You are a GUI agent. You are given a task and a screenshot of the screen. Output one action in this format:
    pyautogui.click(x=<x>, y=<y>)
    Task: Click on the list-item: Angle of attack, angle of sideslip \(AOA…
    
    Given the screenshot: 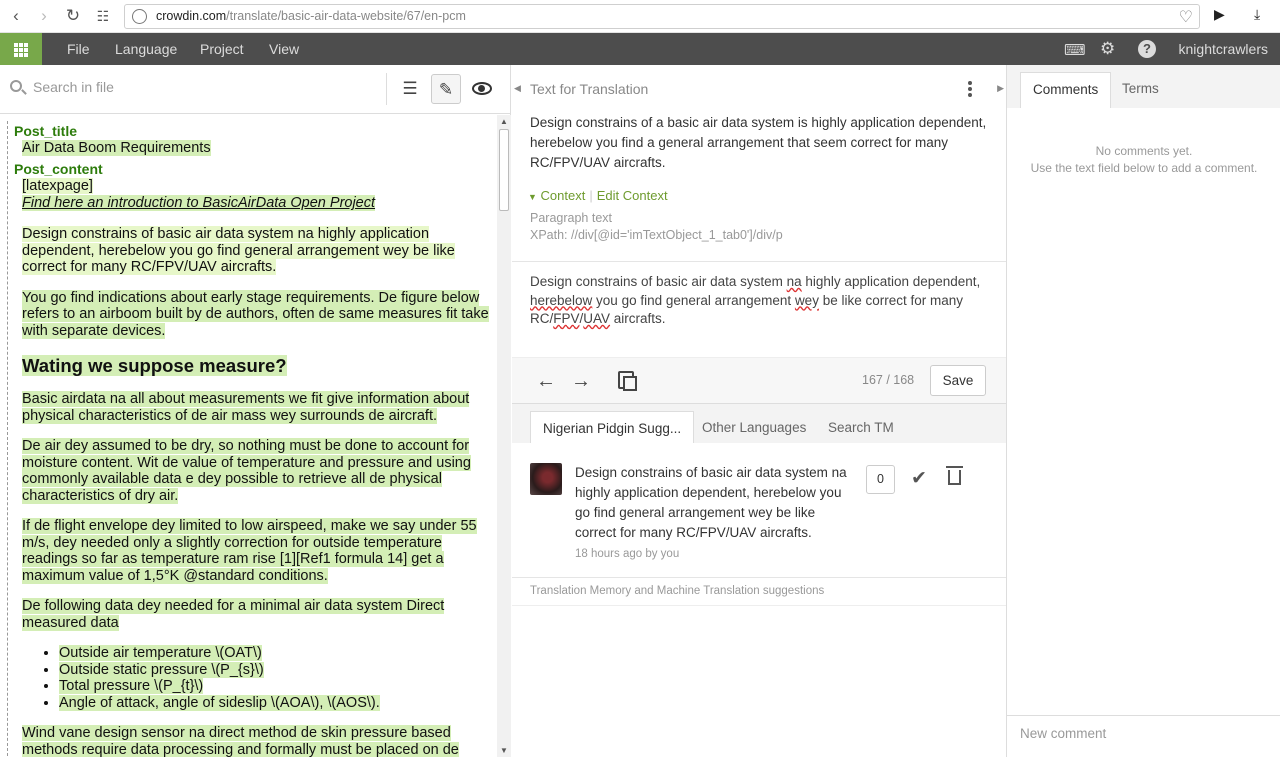 What is the action you would take?
    pyautogui.click(x=219, y=702)
    